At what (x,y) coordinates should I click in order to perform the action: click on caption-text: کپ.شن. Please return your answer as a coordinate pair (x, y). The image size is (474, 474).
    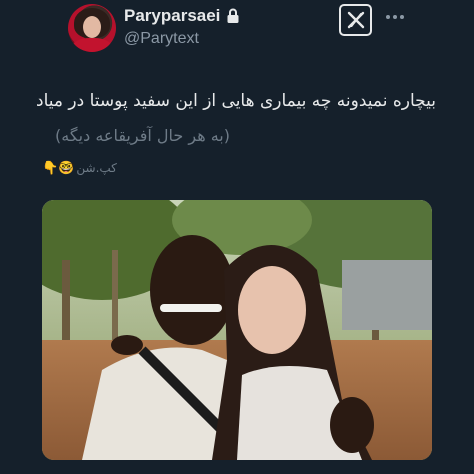
    Looking at the image, I should click on (96, 168).